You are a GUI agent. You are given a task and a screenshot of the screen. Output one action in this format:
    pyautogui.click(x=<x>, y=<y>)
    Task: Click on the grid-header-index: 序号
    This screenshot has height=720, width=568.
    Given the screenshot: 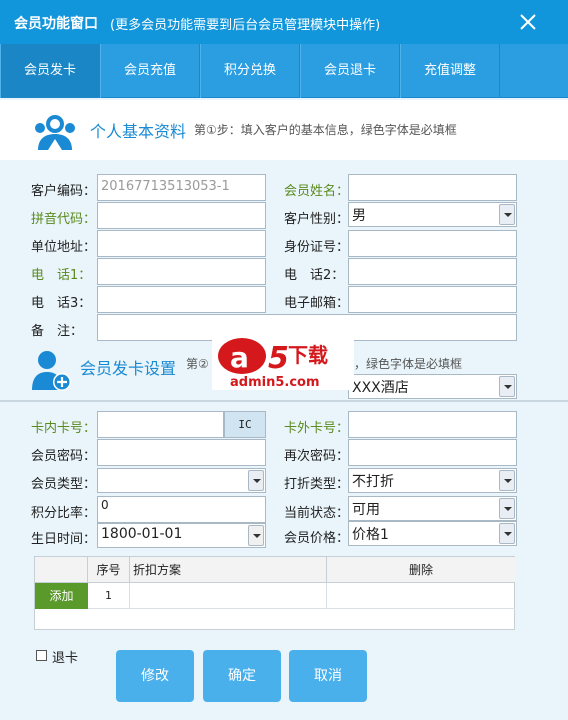 What is the action you would take?
    pyautogui.click(x=109, y=570)
    